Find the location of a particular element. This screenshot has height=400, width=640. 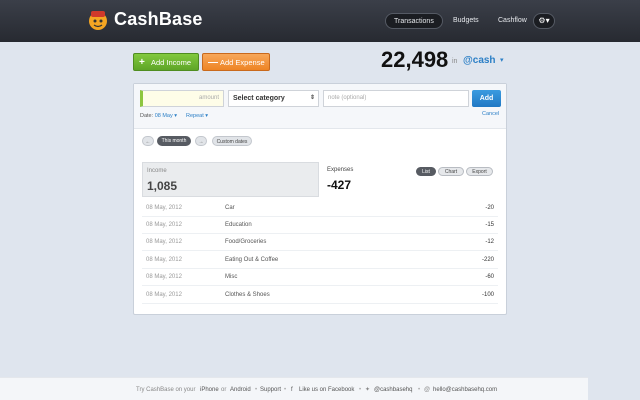

app-name: CashBase is located at coordinates (158, 19).